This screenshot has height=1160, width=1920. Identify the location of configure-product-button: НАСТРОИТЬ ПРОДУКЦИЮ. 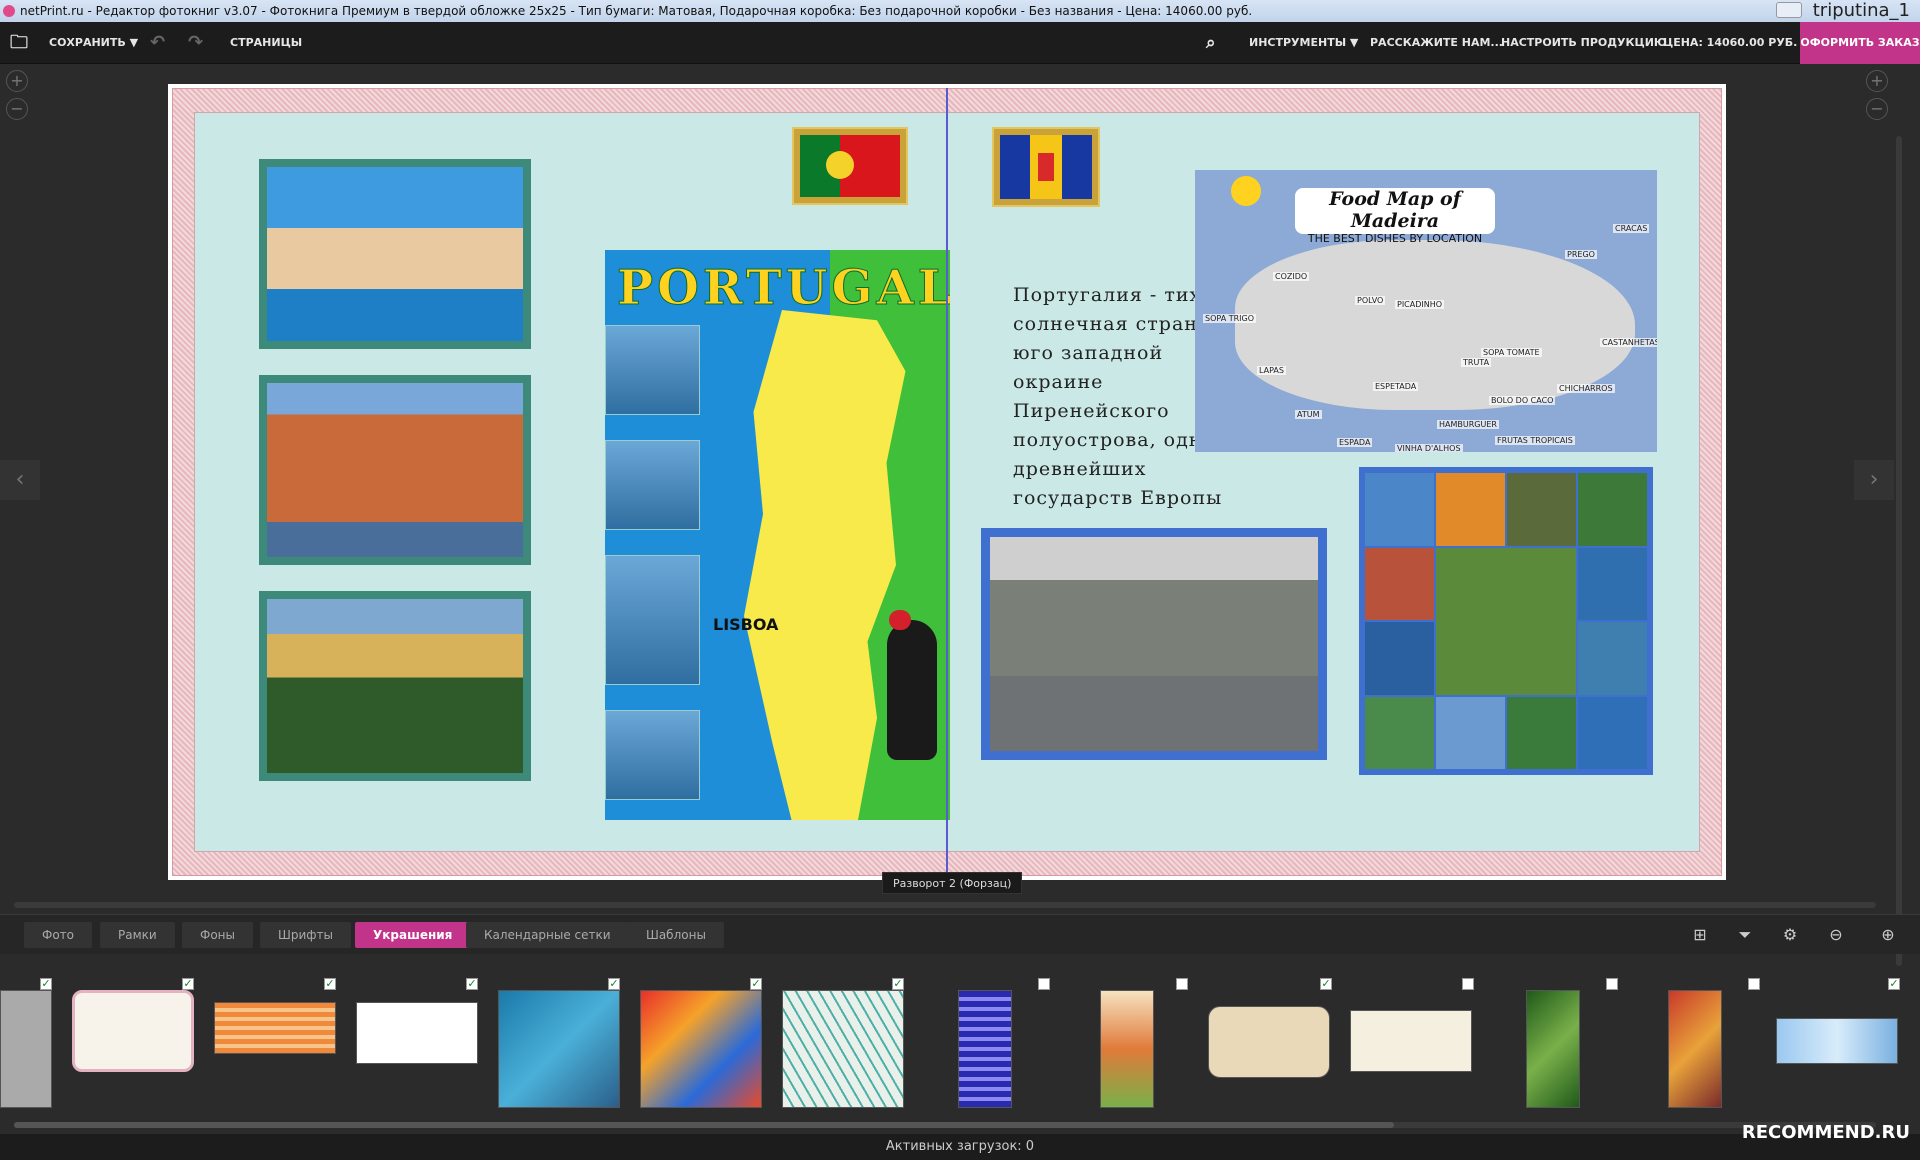
(1584, 43).